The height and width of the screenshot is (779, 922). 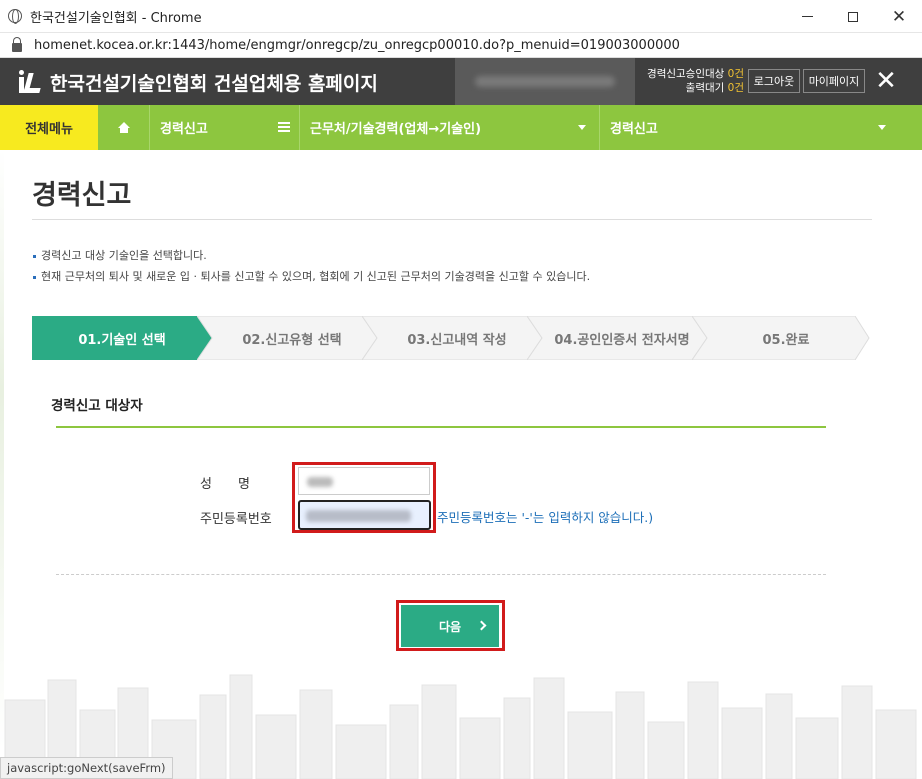 What do you see at coordinates (834, 81) in the screenshot?
I see `mypage-button: 마이페이지` at bounding box center [834, 81].